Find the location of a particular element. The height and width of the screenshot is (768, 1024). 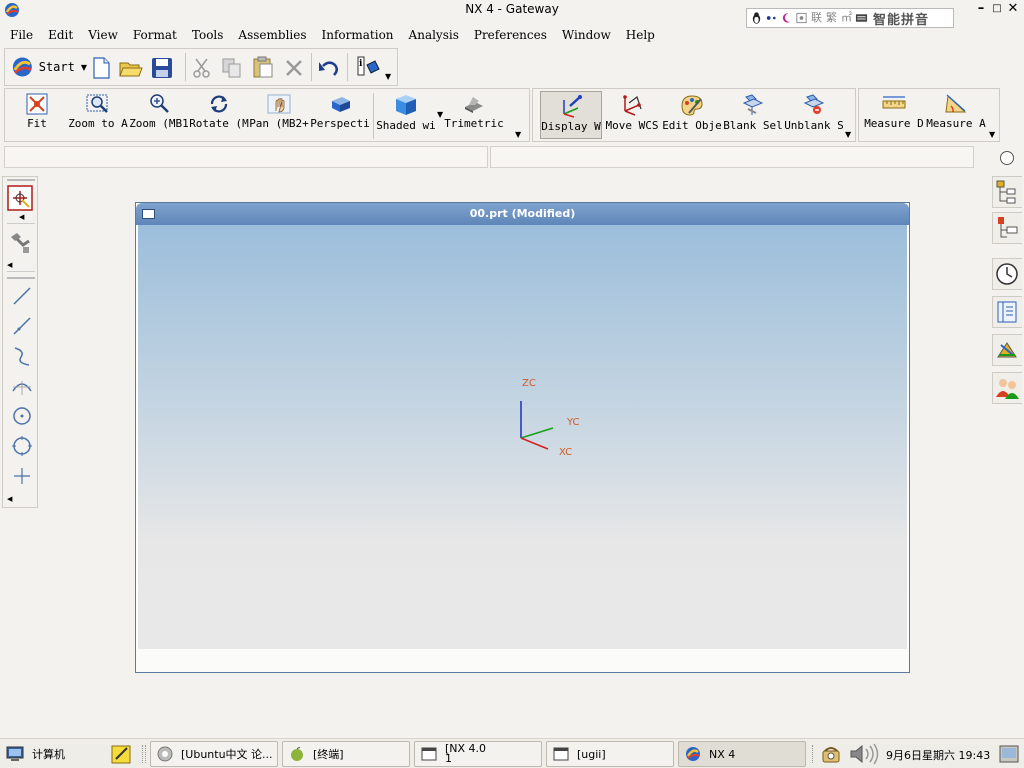

menu-view: View is located at coordinates (103, 35).